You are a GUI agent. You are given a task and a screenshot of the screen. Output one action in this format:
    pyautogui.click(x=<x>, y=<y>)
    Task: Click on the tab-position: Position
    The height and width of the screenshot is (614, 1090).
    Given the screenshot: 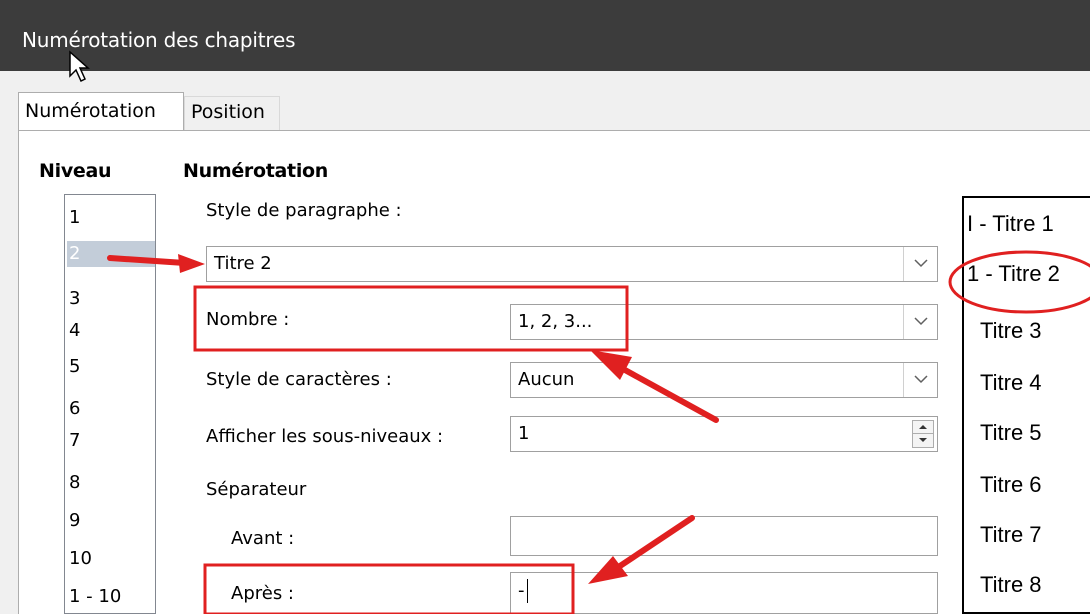 What is the action you would take?
    pyautogui.click(x=232, y=113)
    